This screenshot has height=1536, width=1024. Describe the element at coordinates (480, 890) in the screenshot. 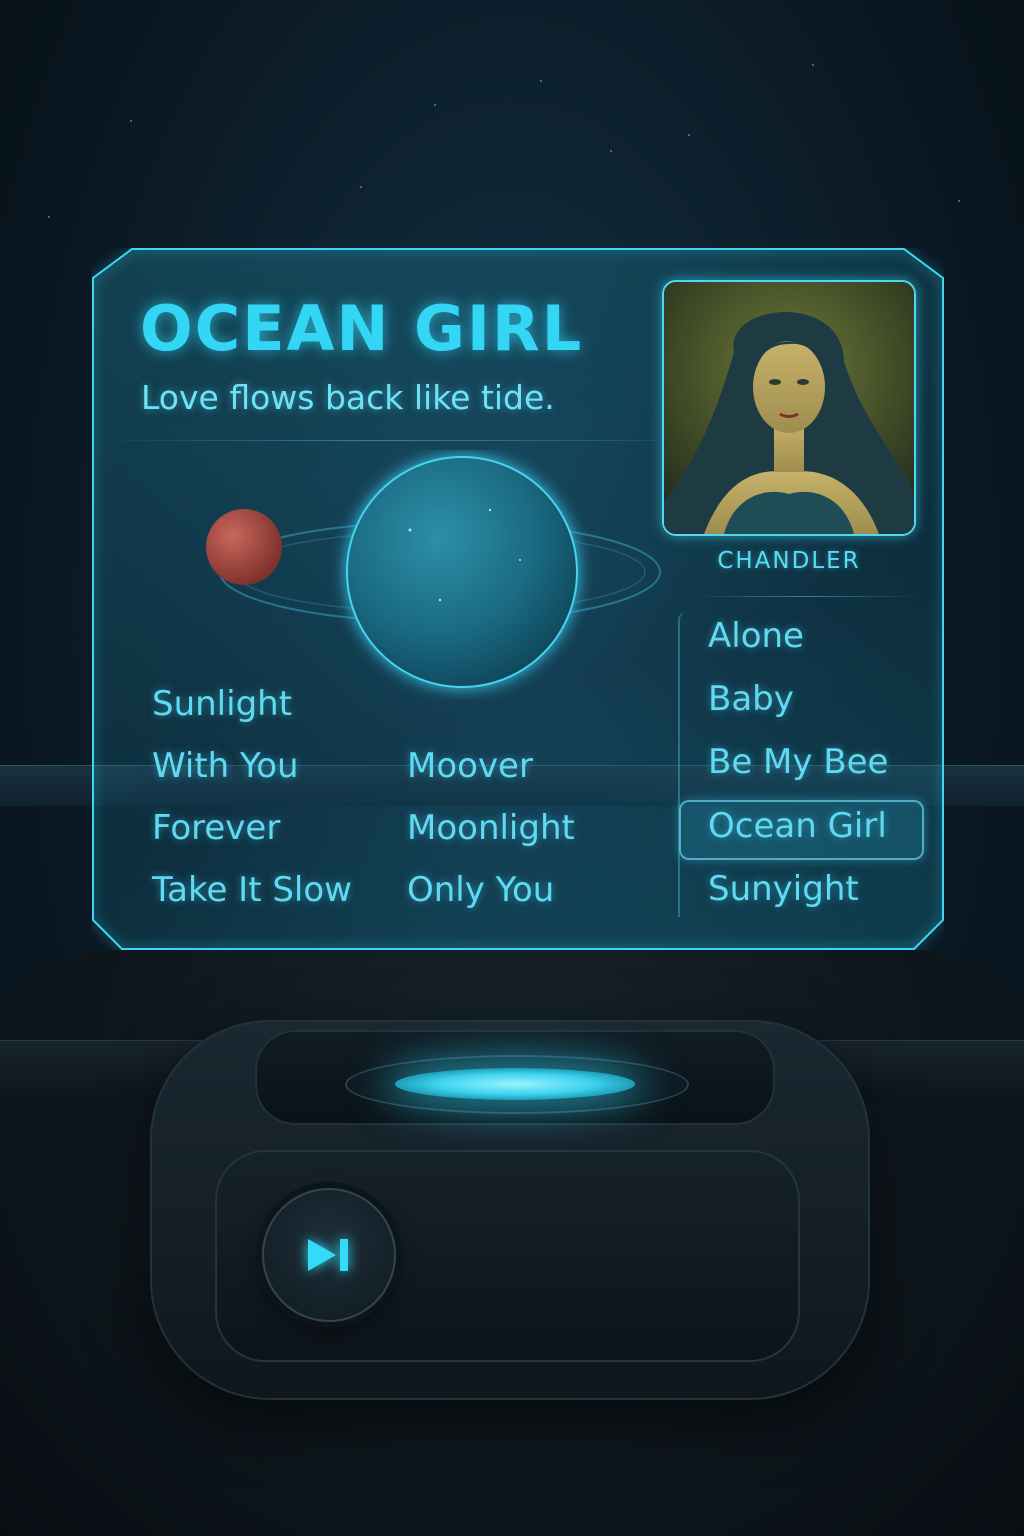

I see `track-item: Only You` at that location.